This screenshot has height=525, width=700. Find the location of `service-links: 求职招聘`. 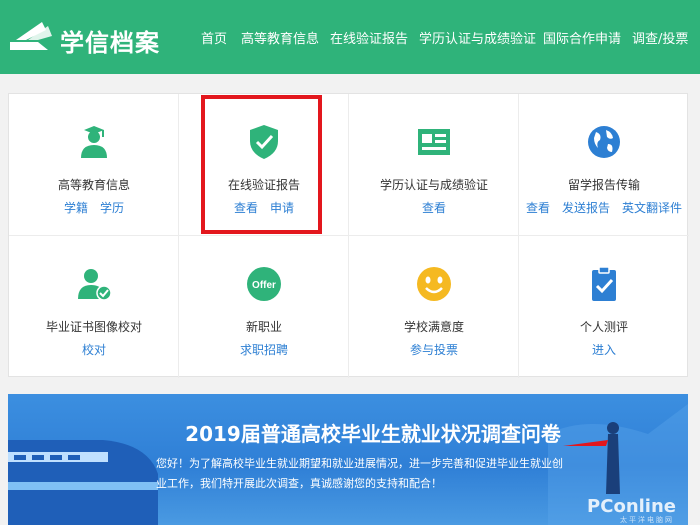

service-links: 求职招聘 is located at coordinates (264, 349).